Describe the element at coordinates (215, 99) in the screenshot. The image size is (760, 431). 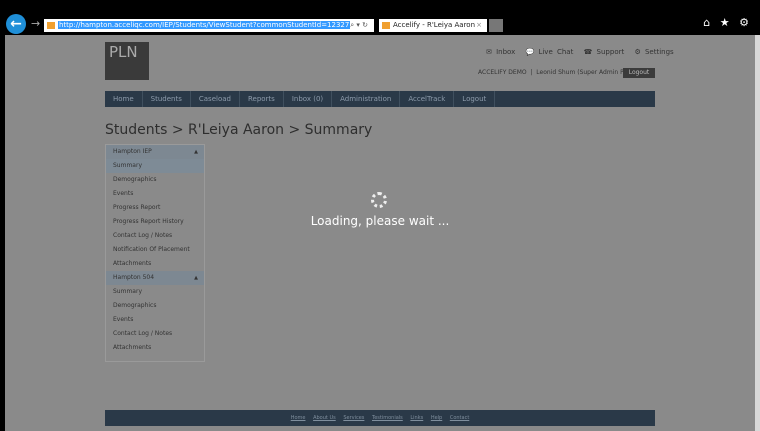
I see `nav-caseload: Caseload` at that location.